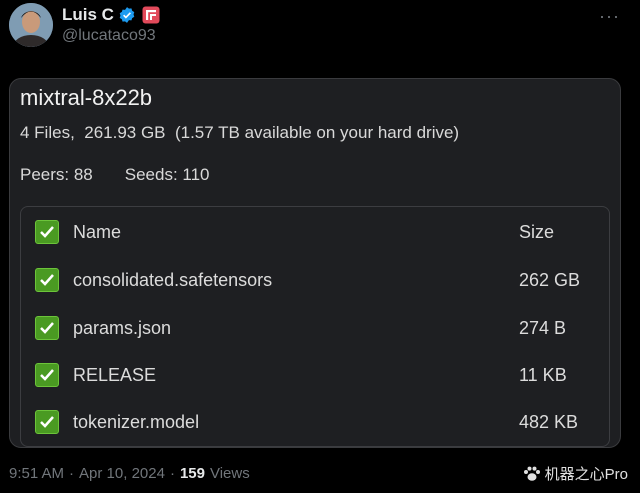  Describe the element at coordinates (192, 473) in the screenshot. I see `views-count: 159` at that location.